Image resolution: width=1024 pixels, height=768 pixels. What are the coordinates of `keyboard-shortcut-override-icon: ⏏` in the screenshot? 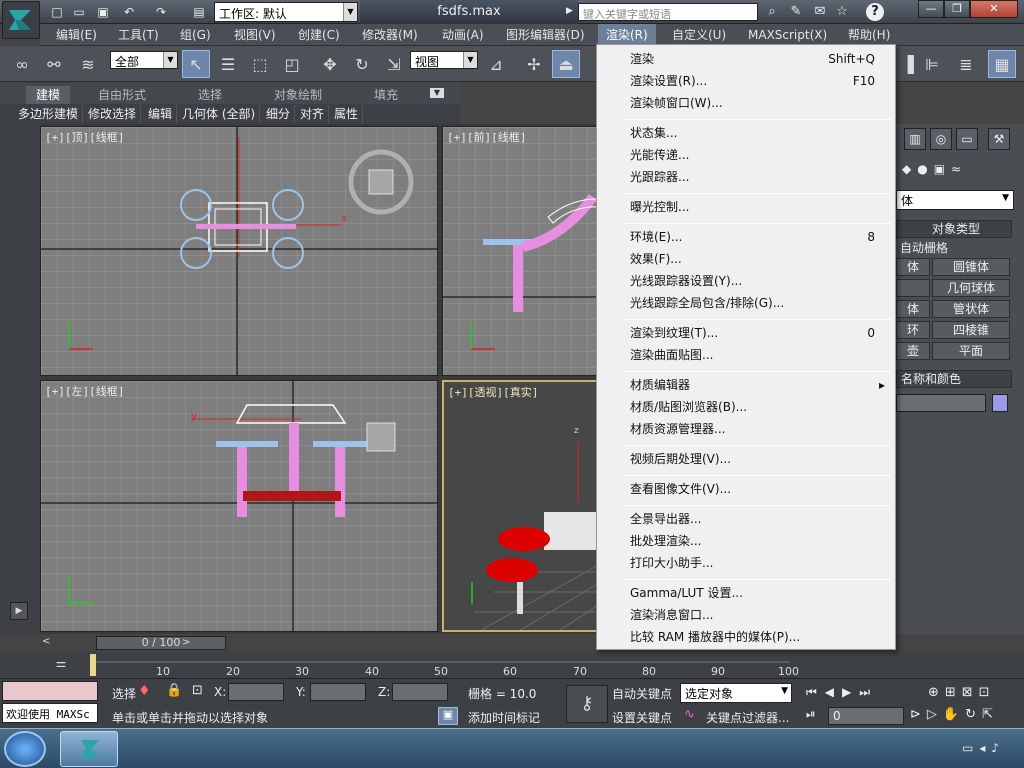 It's located at (566, 64).